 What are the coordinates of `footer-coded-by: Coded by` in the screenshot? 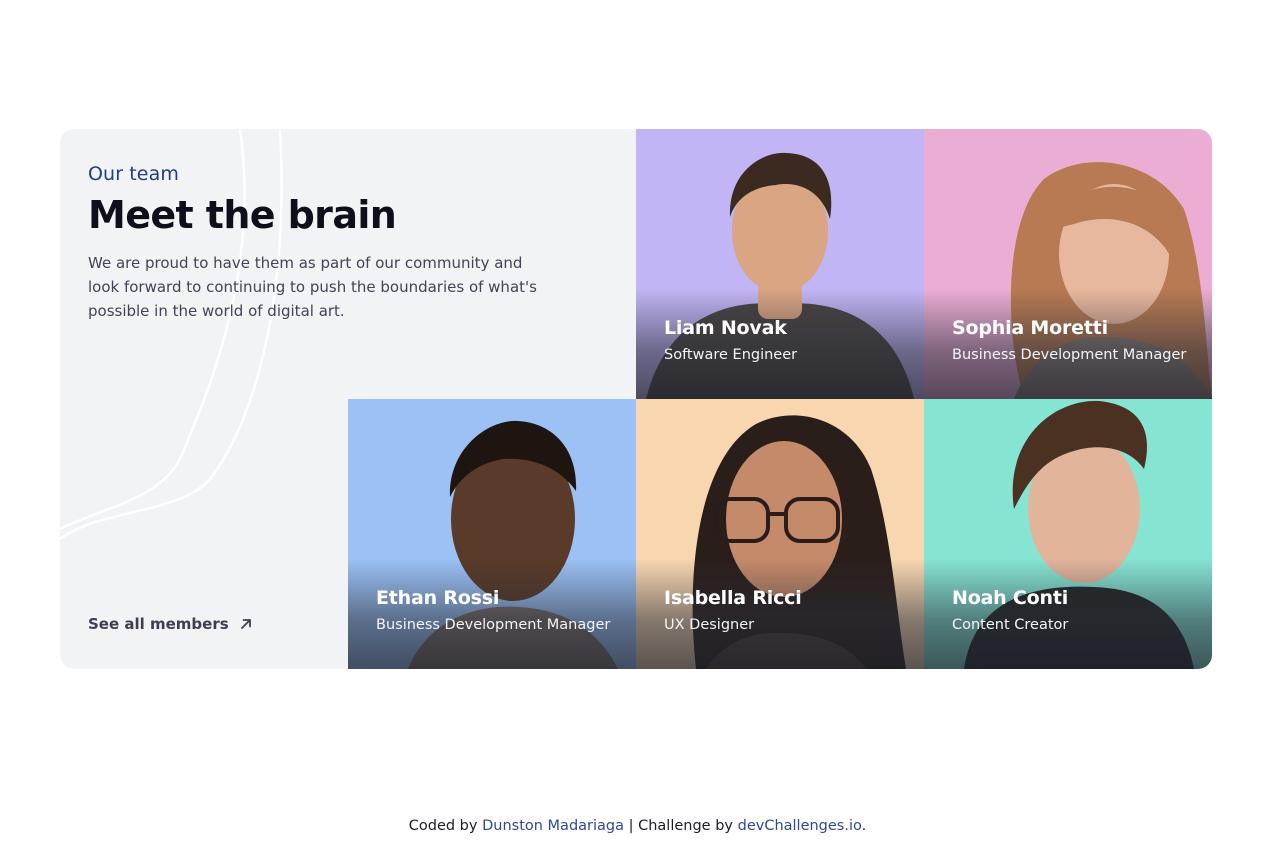 It's located at (443, 826).